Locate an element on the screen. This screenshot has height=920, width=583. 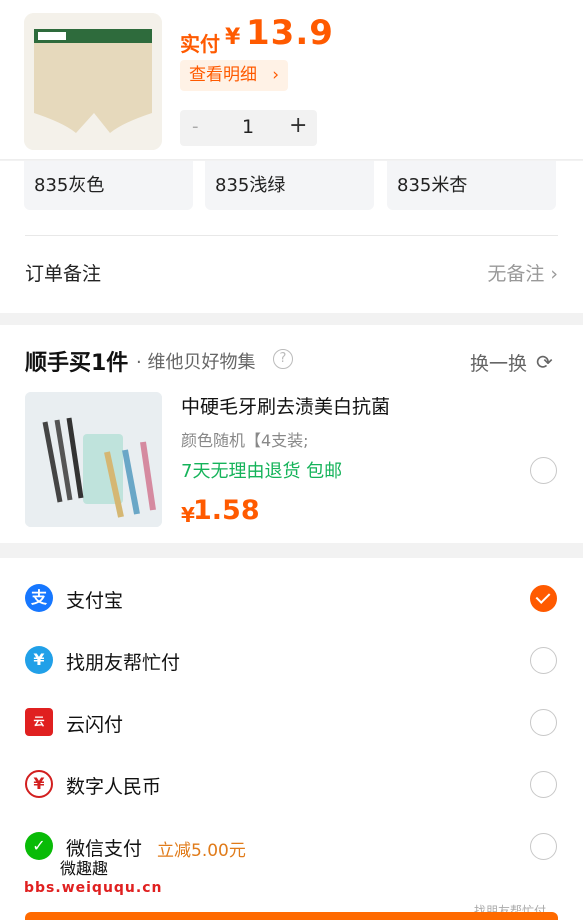
payment-radio-checked is located at coordinates (543, 598).